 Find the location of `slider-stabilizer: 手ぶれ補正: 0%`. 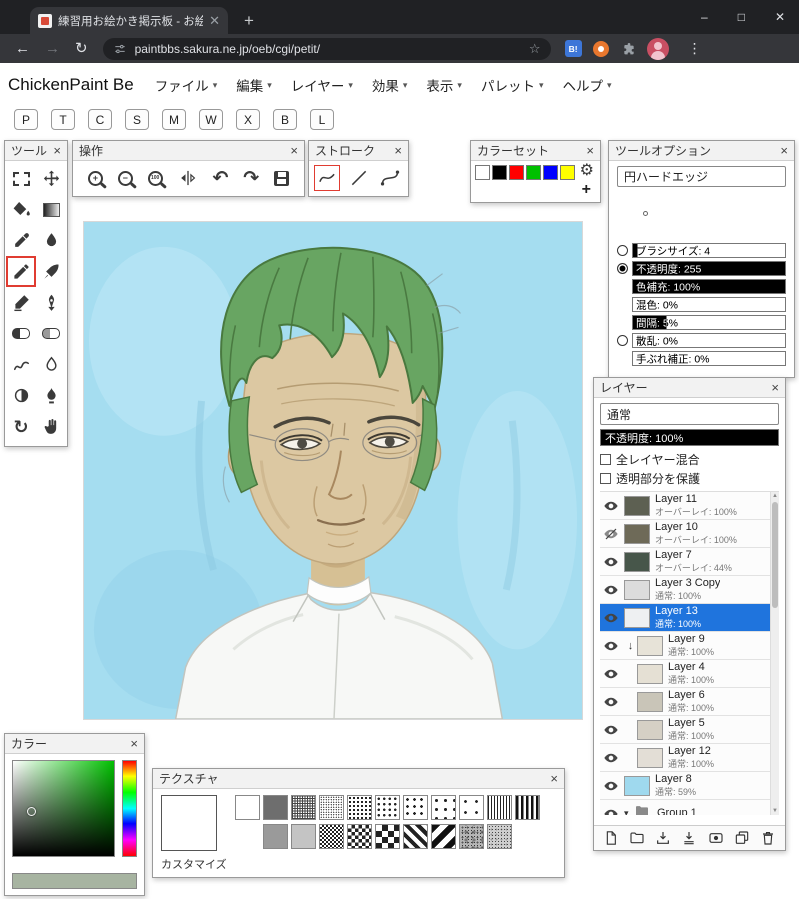

slider-stabilizer: 手ぶれ補正: 0% is located at coordinates (709, 358).